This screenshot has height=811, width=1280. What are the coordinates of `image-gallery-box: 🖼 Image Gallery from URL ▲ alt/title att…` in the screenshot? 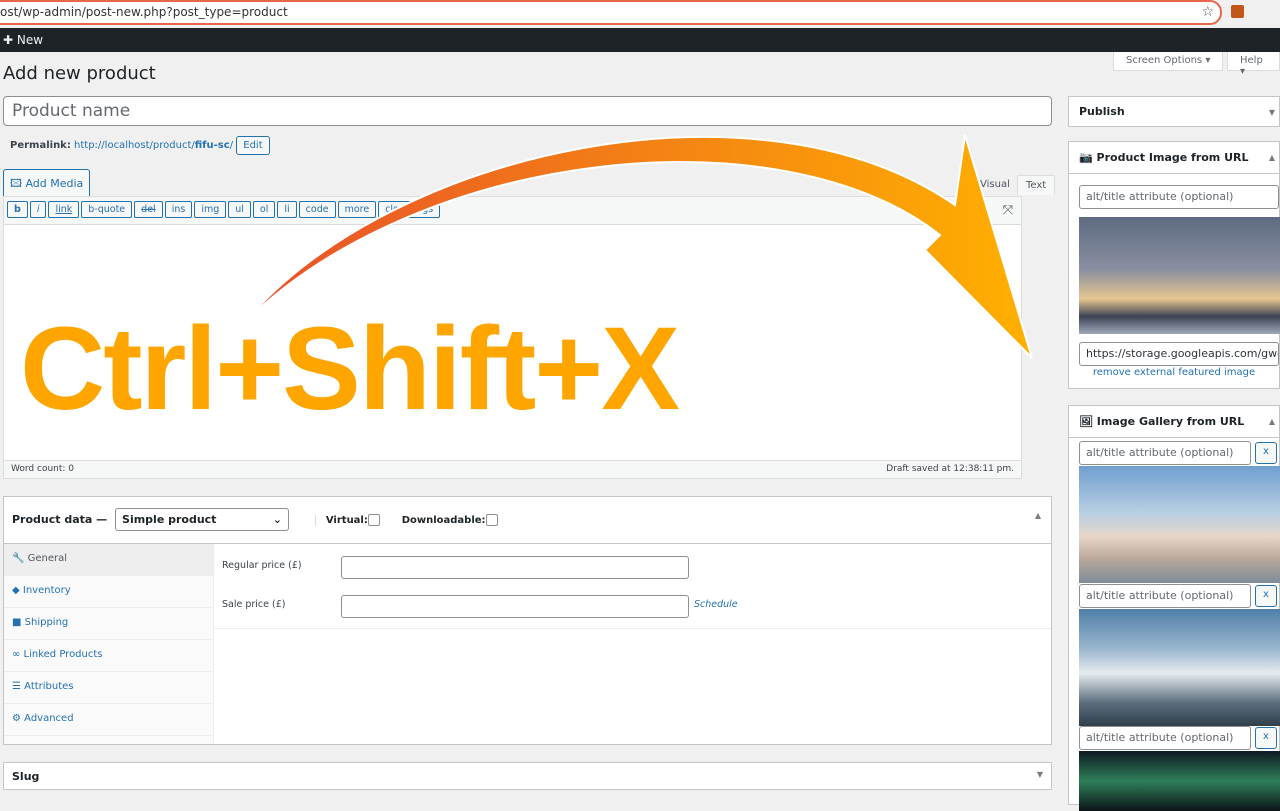 It's located at (1174, 608).